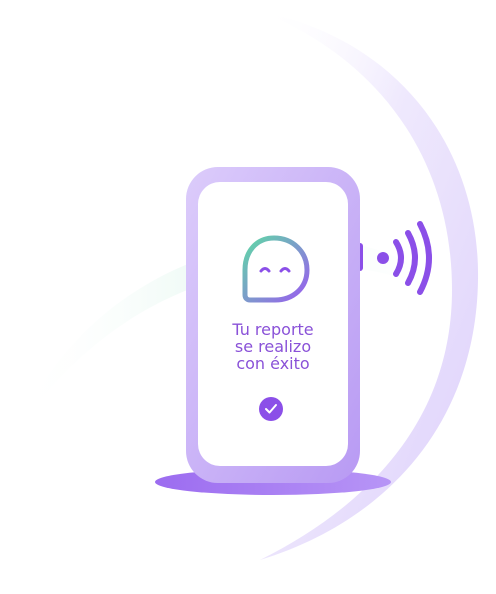  Describe the element at coordinates (273, 363) in the screenshot. I see `message-line-3: con éxito` at that location.